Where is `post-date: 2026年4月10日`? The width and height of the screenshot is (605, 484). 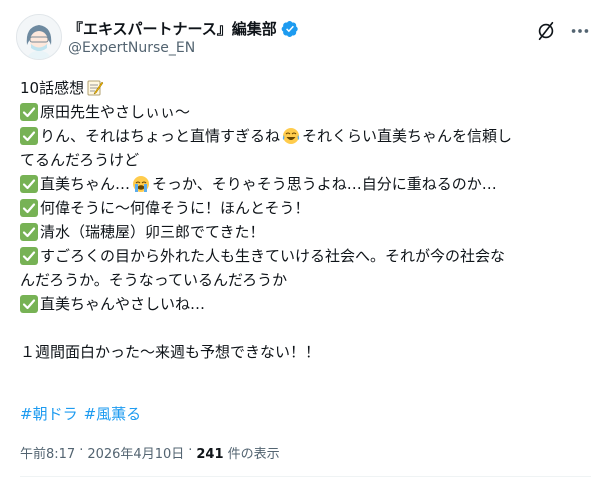
post-date: 2026年4月10日 is located at coordinates (135, 452).